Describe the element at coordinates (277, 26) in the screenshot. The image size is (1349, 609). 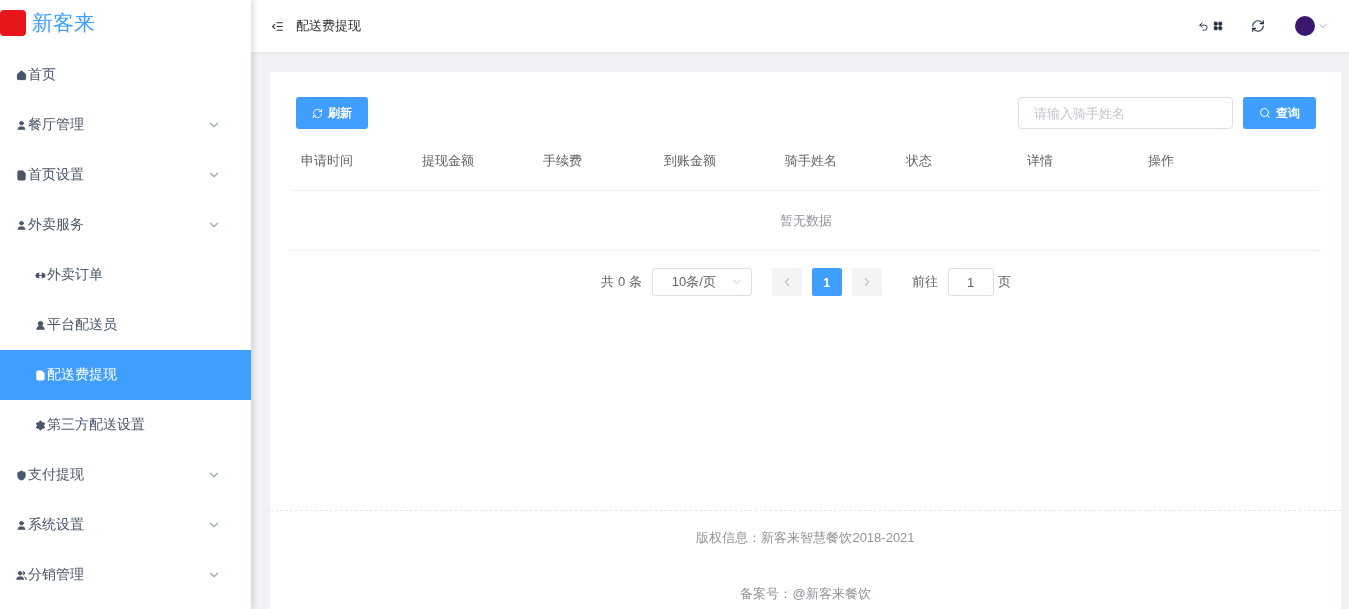
I see `menu-icon` at that location.